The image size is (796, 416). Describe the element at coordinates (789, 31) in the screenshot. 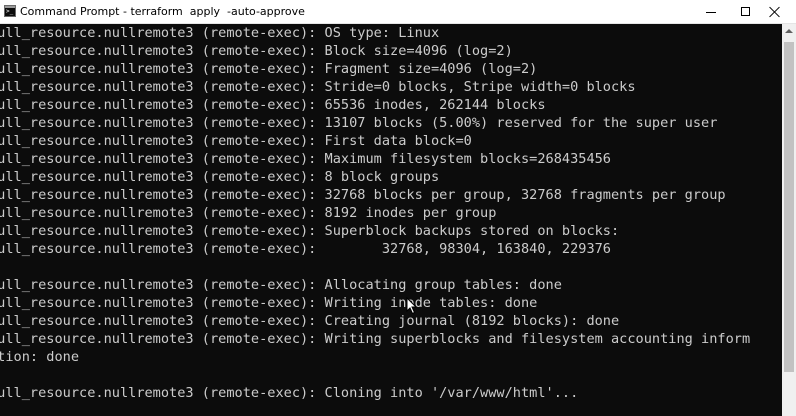

I see `scroll-up-arrow-icon` at that location.